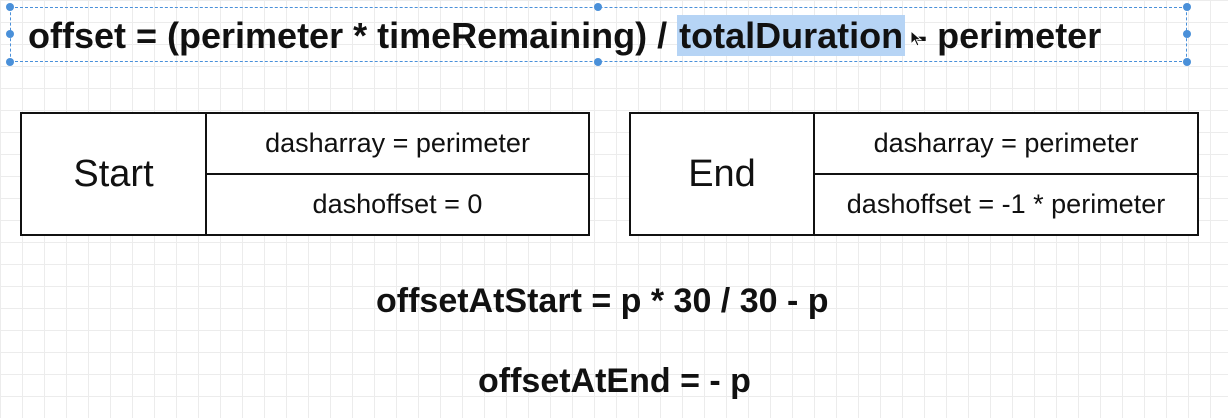  What do you see at coordinates (1187, 7) in the screenshot?
I see `resize-handle-top-right` at bounding box center [1187, 7].